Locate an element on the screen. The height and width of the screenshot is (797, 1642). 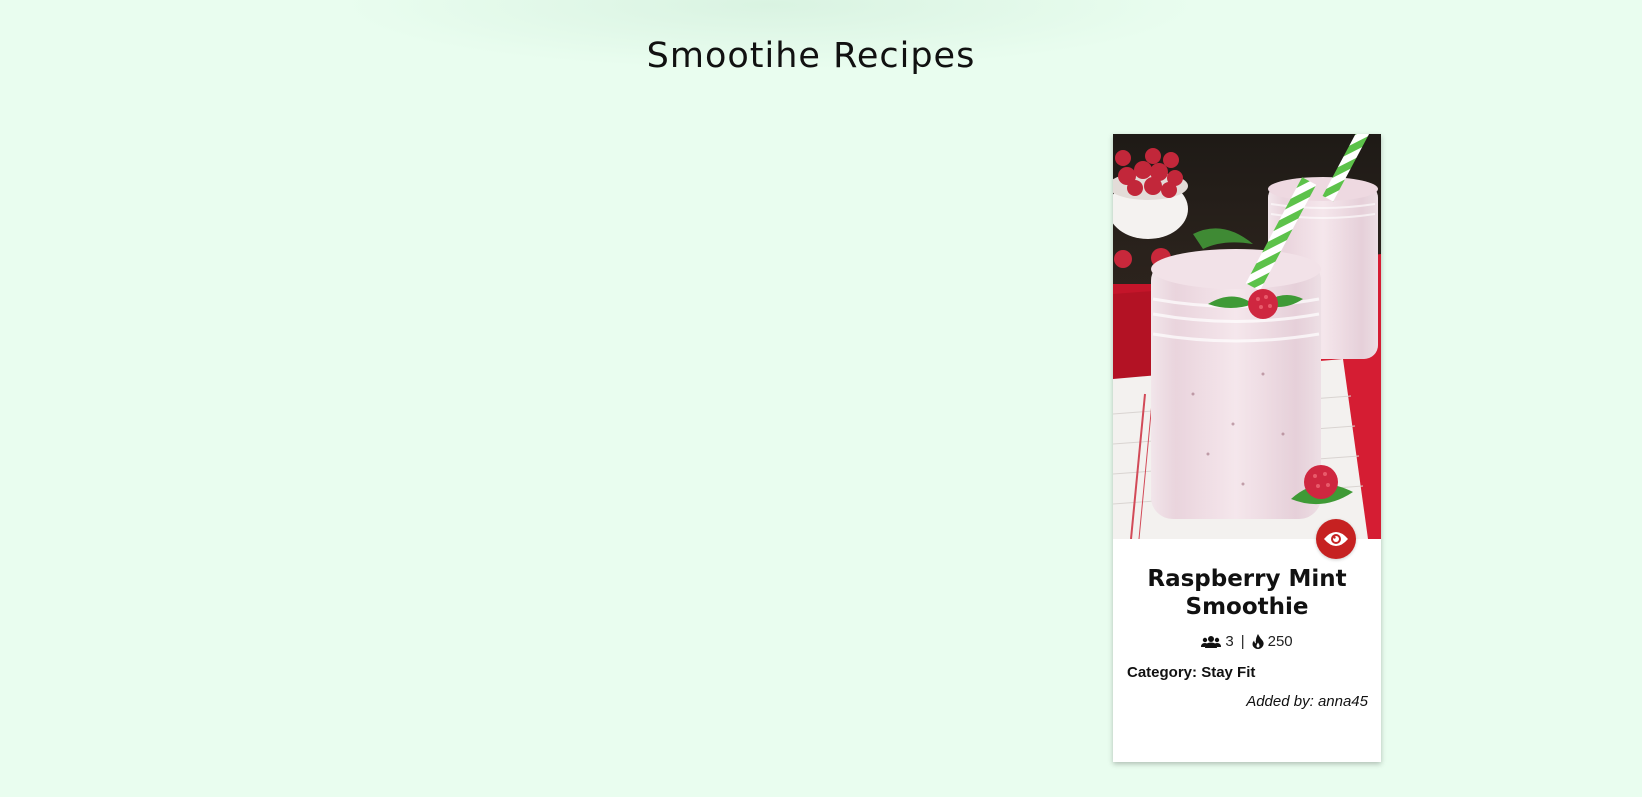
servings-count: 3 is located at coordinates (1229, 641).